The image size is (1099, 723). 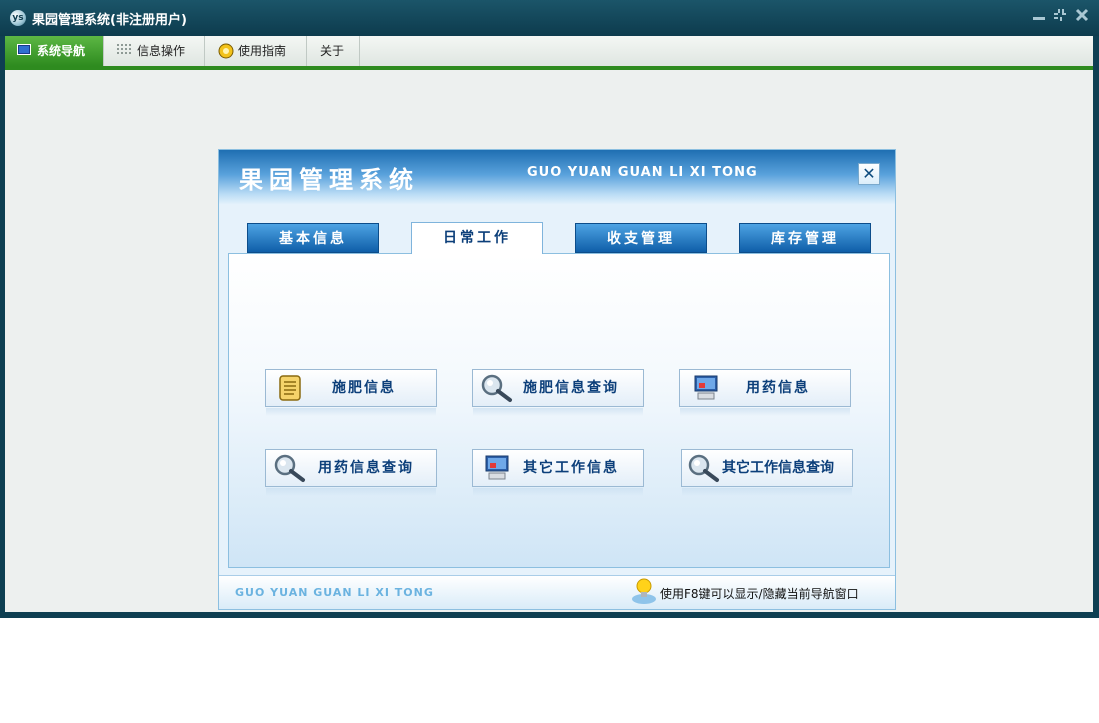 I want to click on tab-system-navigation: 系统导航, so click(x=54, y=51).